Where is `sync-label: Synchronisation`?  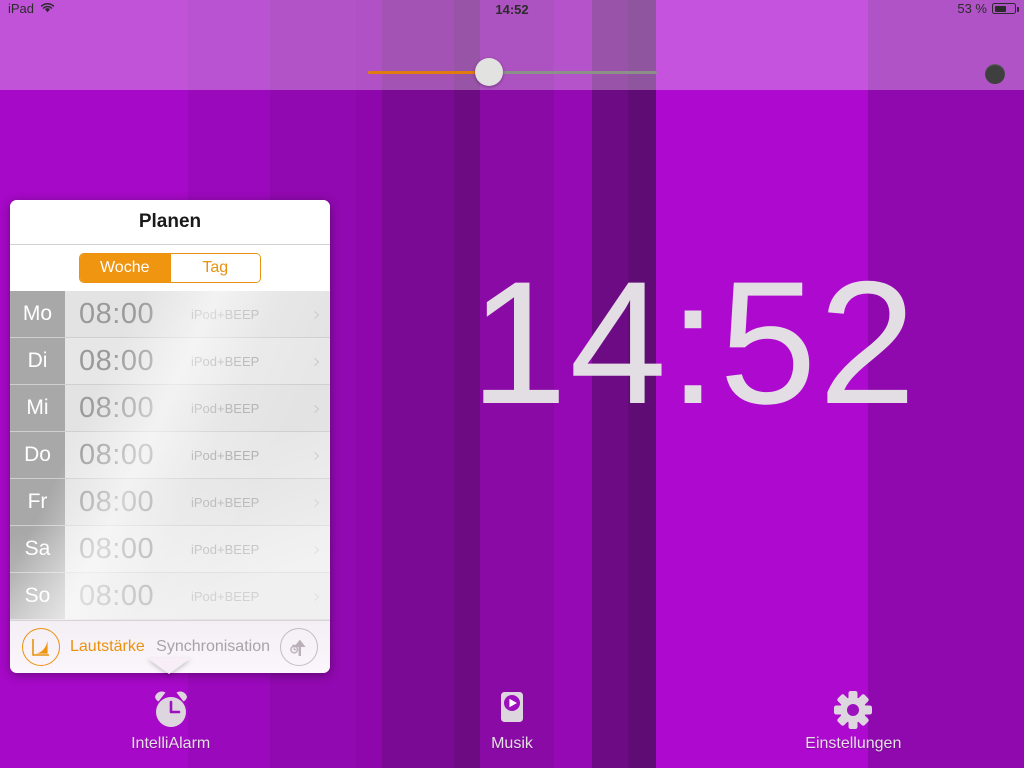
sync-label: Synchronisation is located at coordinates (213, 646).